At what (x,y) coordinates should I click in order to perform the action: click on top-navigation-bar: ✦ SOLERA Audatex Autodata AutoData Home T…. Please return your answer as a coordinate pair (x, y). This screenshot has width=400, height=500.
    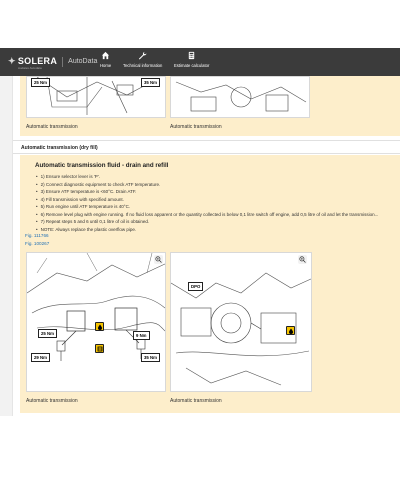
    Looking at the image, I should click on (200, 62).